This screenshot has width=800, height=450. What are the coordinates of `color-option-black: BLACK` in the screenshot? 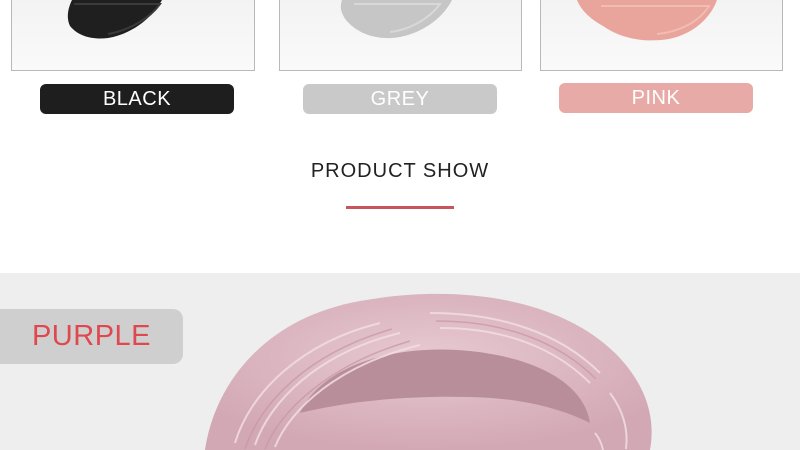 It's located at (137, 99).